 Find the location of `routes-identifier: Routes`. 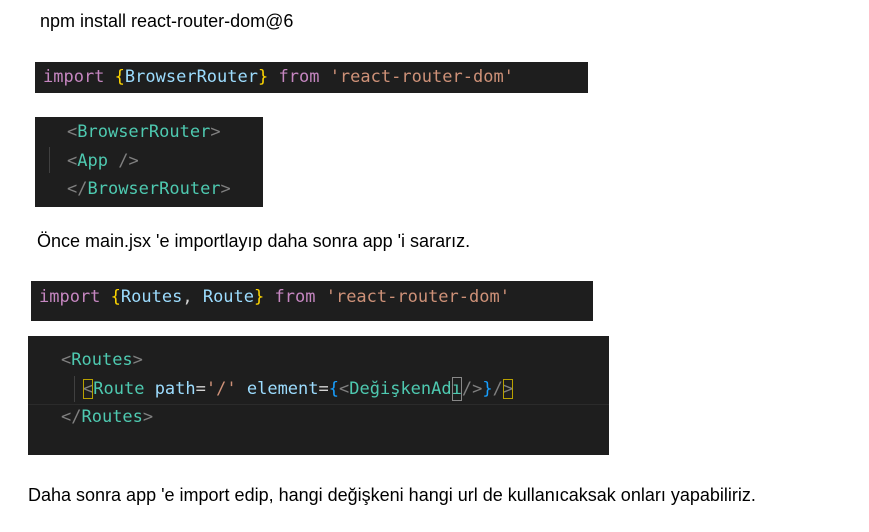

routes-identifier: Routes is located at coordinates (151, 297).